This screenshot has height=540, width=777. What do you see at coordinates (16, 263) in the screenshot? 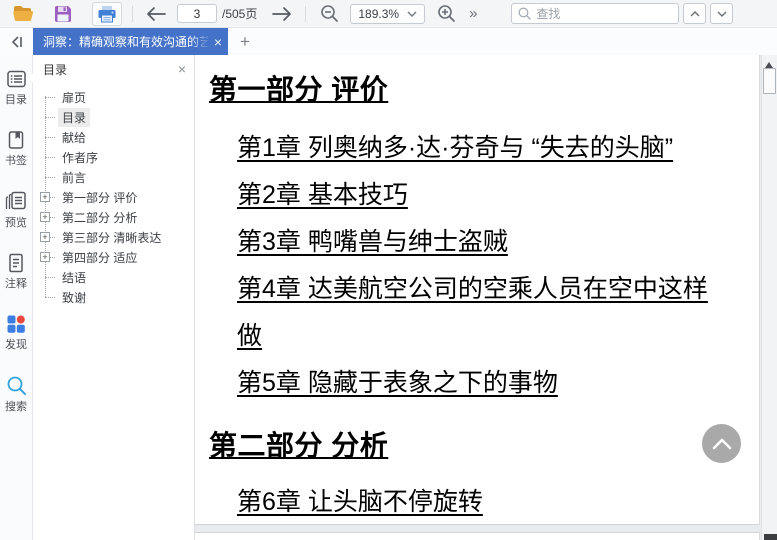
I see `annotation-icon` at bounding box center [16, 263].